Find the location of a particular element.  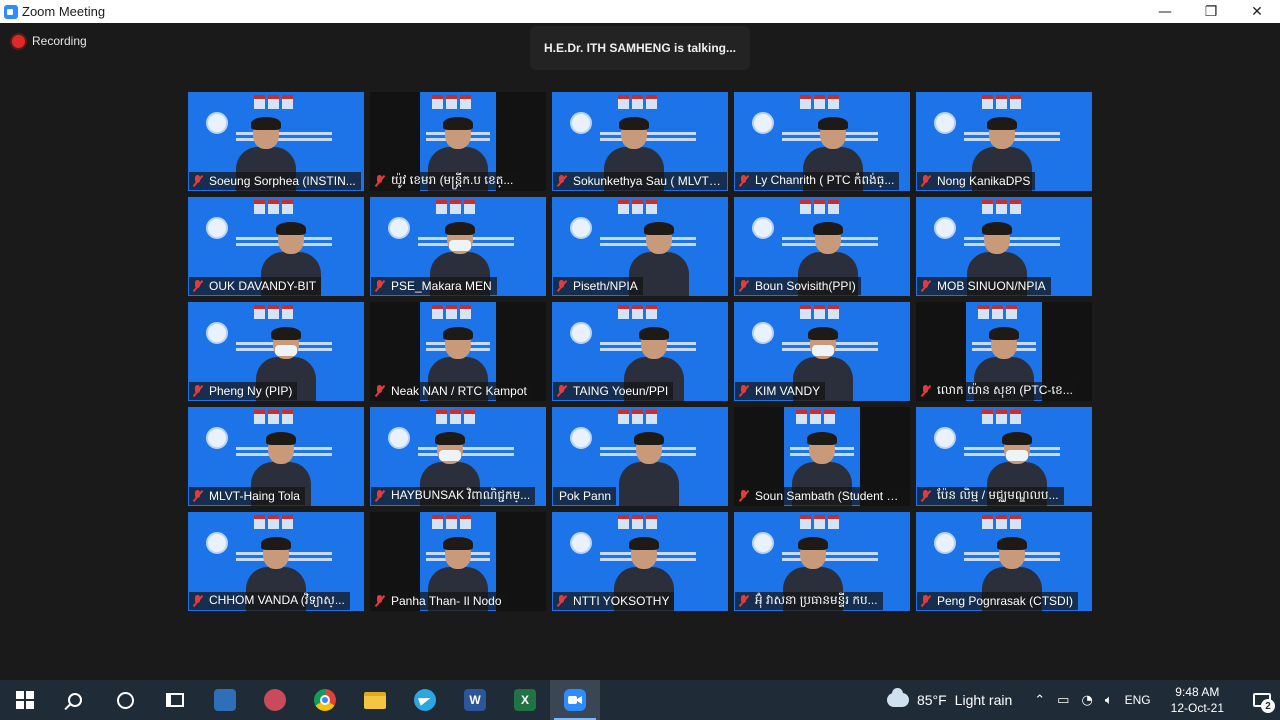

zoom-taskbar-button is located at coordinates (575, 700).